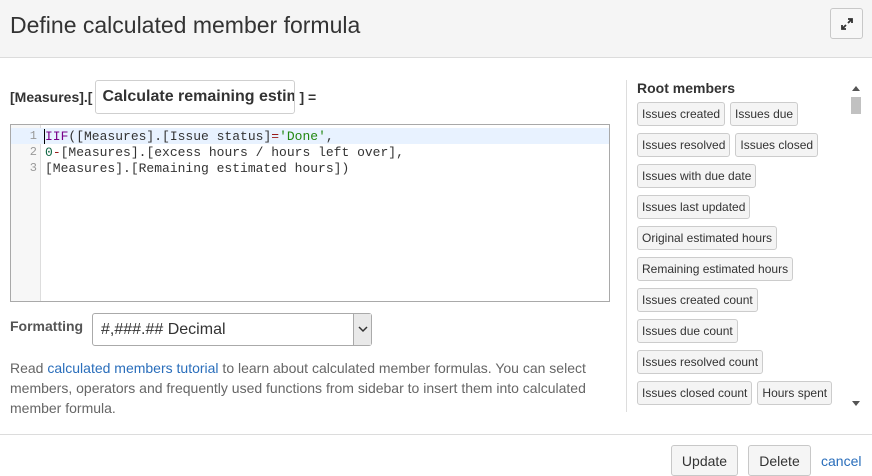 This screenshot has width=872, height=476. What do you see at coordinates (695, 393) in the screenshot?
I see `root-member-chip: Issues closed count` at bounding box center [695, 393].